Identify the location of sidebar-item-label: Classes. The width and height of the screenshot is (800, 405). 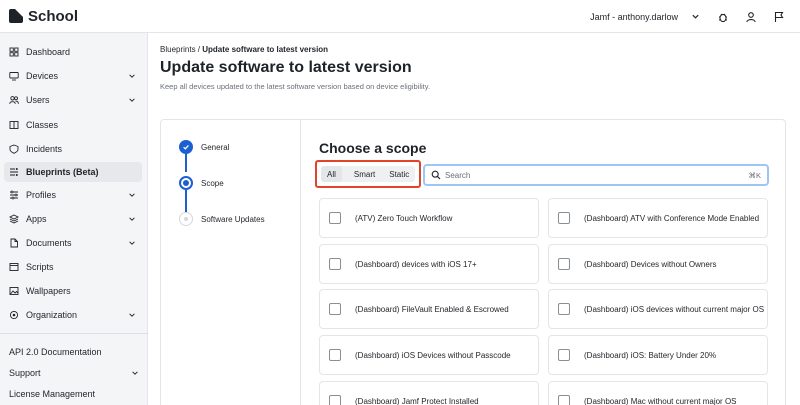
(42, 125).